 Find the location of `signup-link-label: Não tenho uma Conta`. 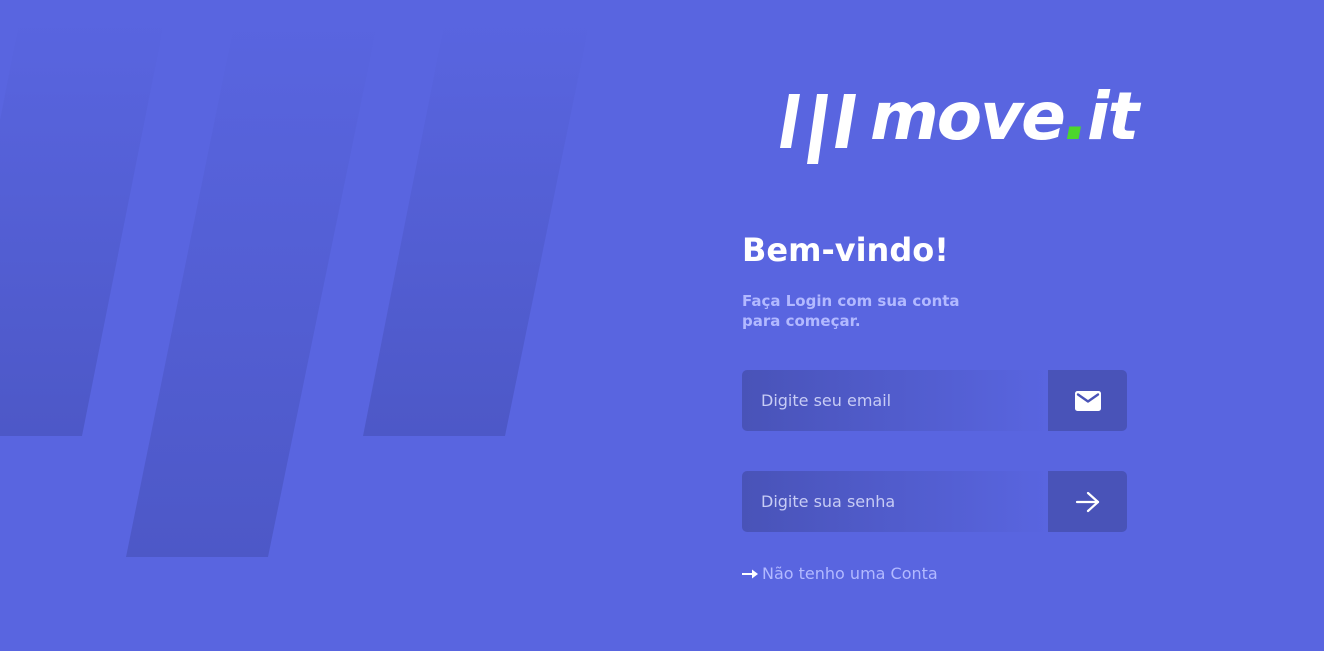

signup-link-label: Não tenho uma Conta is located at coordinates (850, 573).